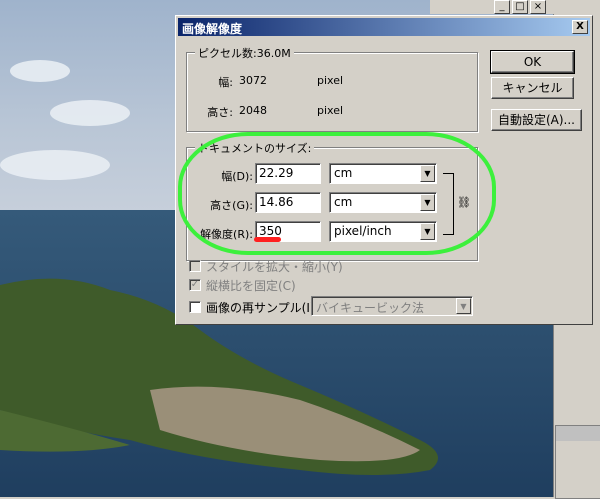 Image resolution: width=600 pixels, height=499 pixels. What do you see at coordinates (463, 306) in the screenshot?
I see `dropdown-arrow-icon: ▼` at bounding box center [463, 306].